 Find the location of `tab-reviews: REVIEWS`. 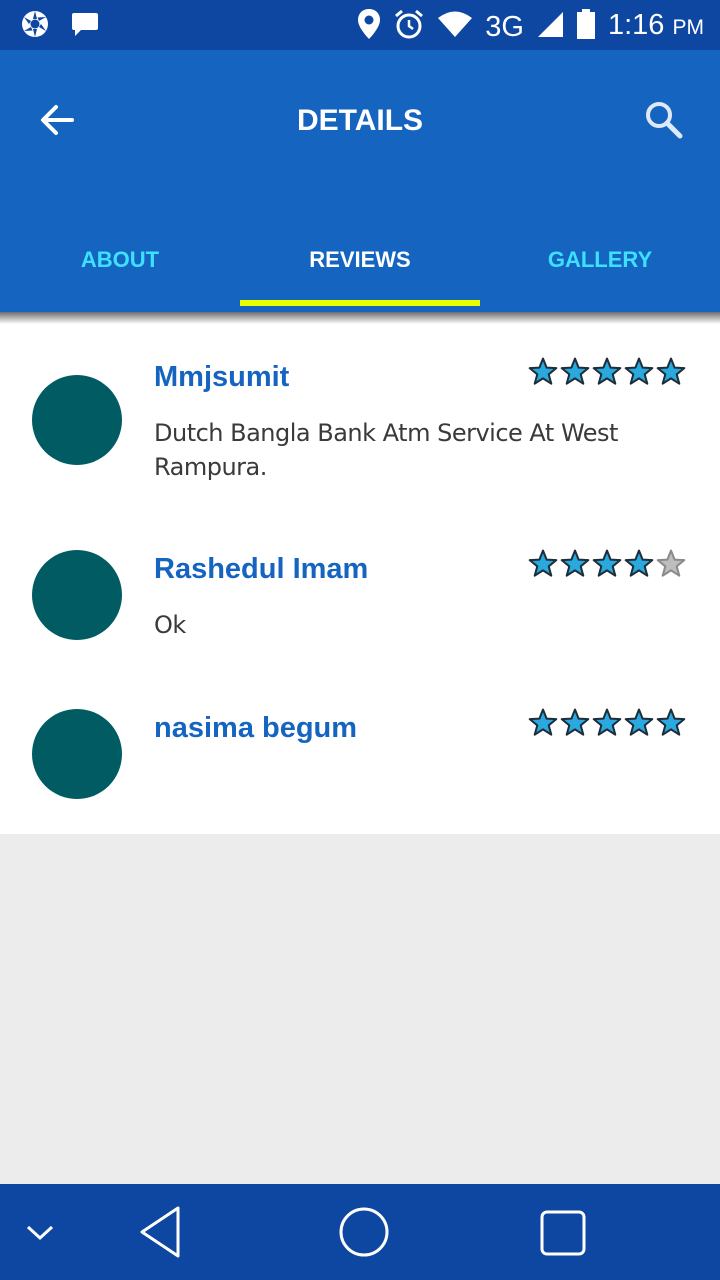

tab-reviews: REVIEWS is located at coordinates (360, 271).